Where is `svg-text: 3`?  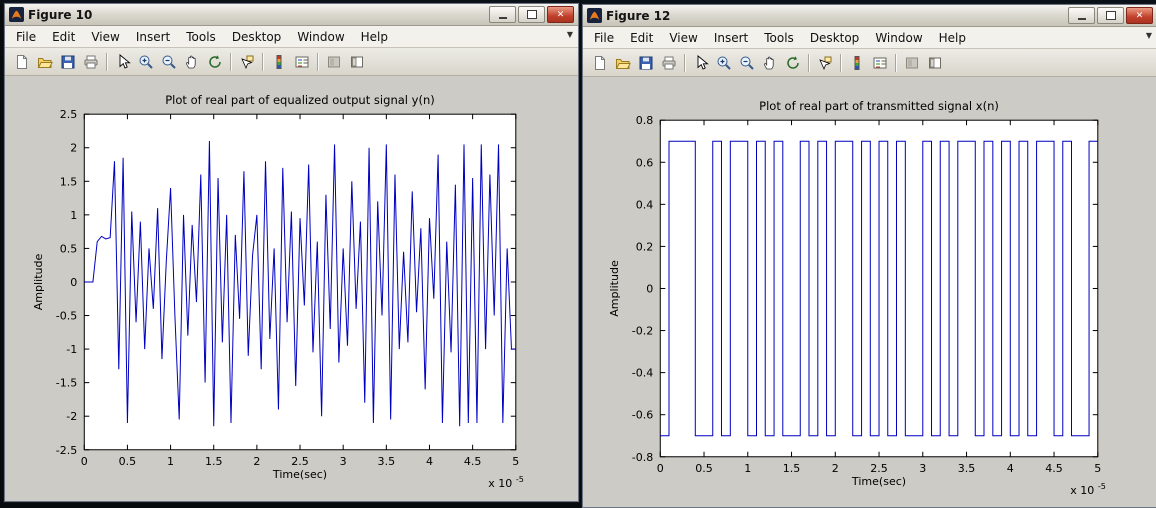 svg-text: 3 is located at coordinates (343, 461).